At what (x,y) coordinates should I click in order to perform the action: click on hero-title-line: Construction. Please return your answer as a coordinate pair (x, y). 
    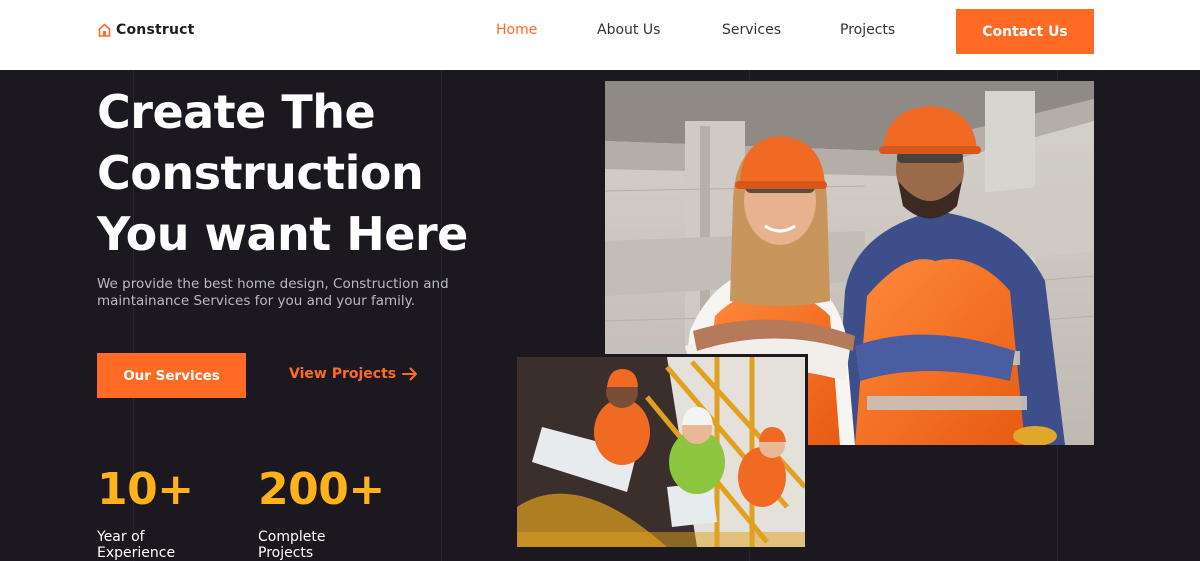
    Looking at the image, I should click on (260, 173).